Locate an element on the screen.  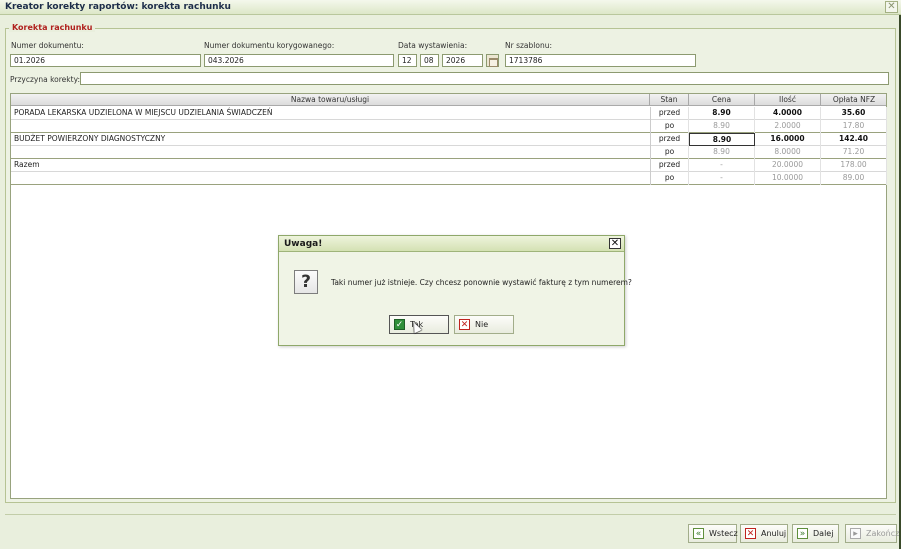
oplata-cell: 142.40 is located at coordinates (854, 139).